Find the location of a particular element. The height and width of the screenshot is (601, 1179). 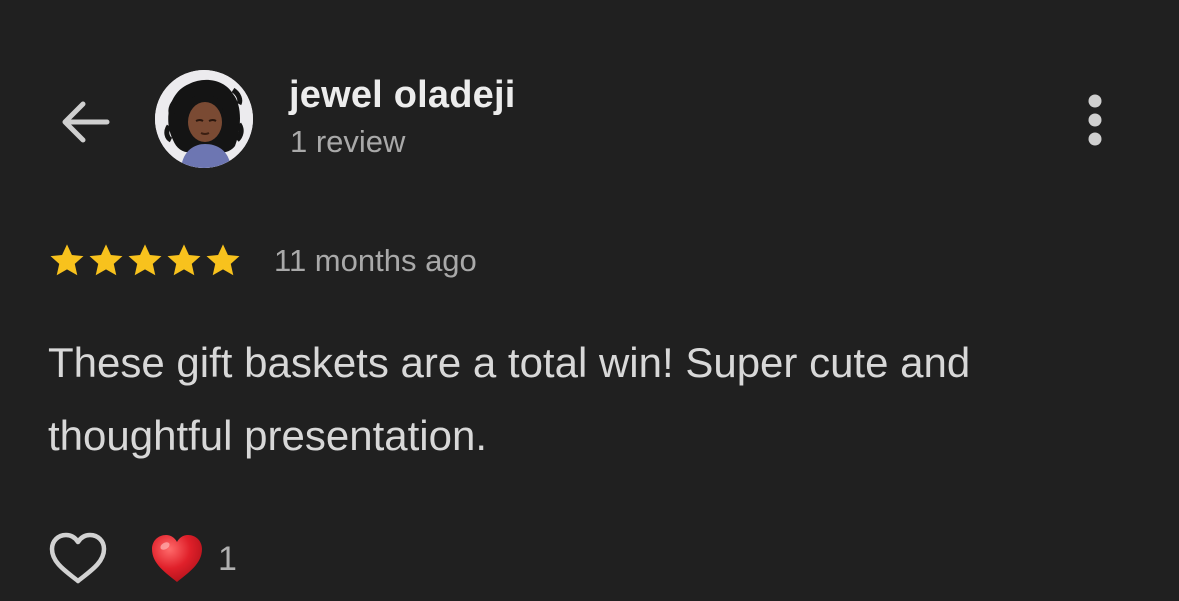

heart-reaction: 1 is located at coordinates (193, 559).